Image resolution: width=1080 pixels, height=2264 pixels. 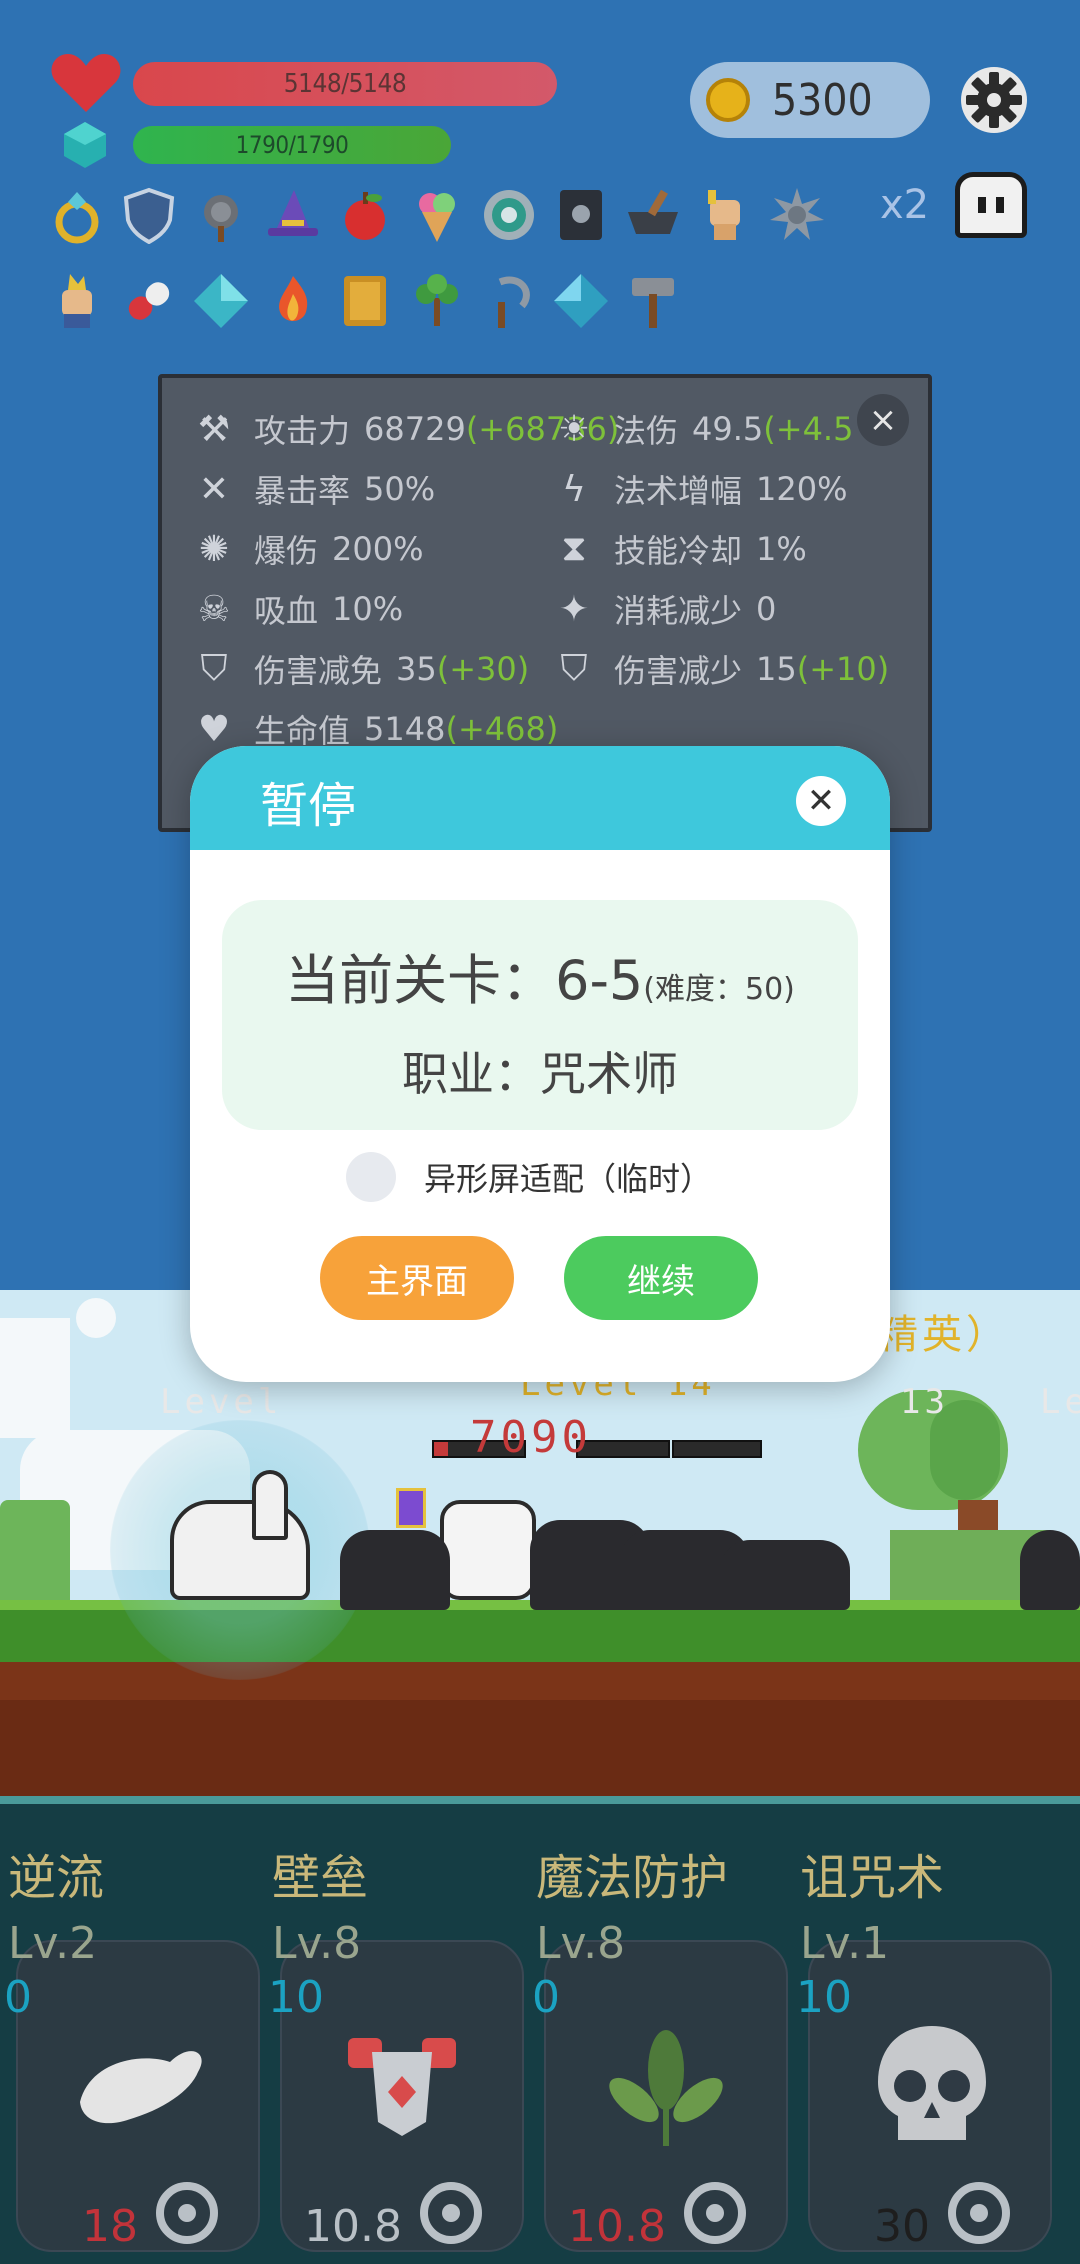 What do you see at coordinates (717, 1449) in the screenshot?
I see `enemy-hp-bar` at bounding box center [717, 1449].